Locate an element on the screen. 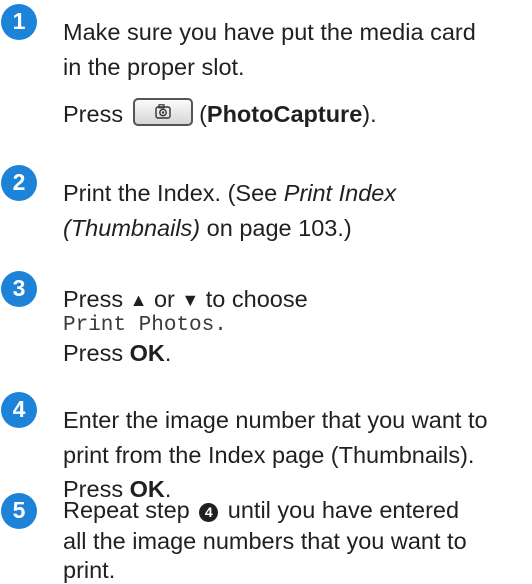 The image size is (532, 584). step-text-line: Make sure you have put the media card is located at coordinates (269, 32).